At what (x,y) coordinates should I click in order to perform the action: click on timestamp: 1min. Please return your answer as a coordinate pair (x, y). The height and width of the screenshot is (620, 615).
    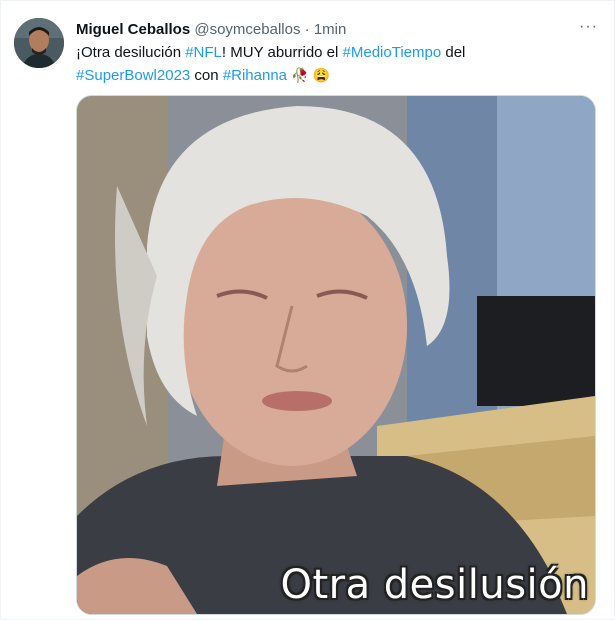
    Looking at the image, I should click on (330, 29).